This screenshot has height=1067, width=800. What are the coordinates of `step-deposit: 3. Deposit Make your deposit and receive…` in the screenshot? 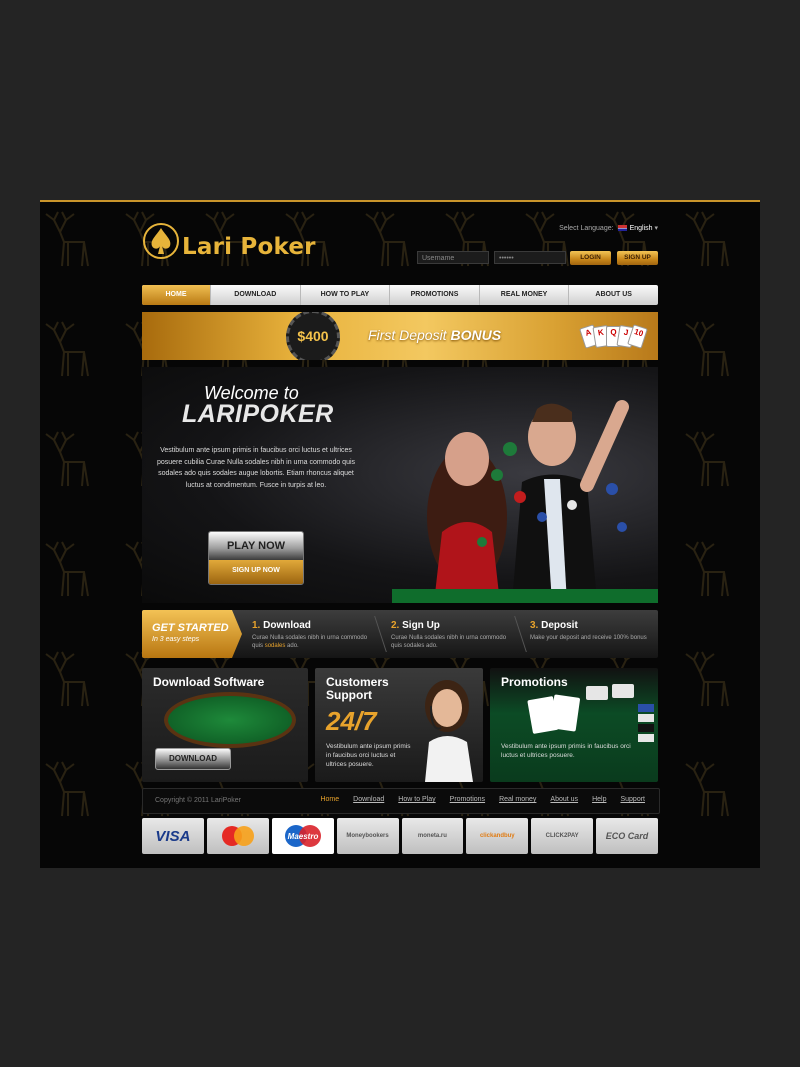 It's located at (590, 631).